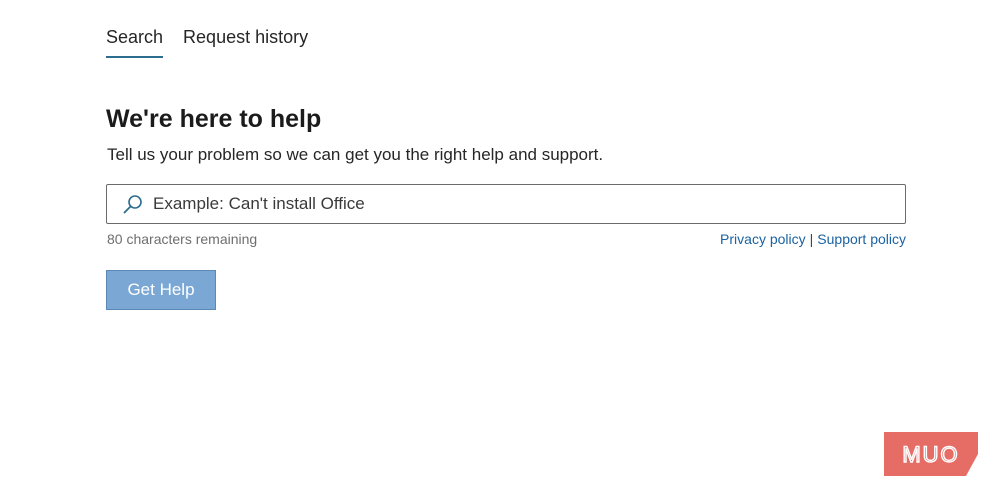  Describe the element at coordinates (245, 42) in the screenshot. I see `tab-request-history: Request history` at that location.